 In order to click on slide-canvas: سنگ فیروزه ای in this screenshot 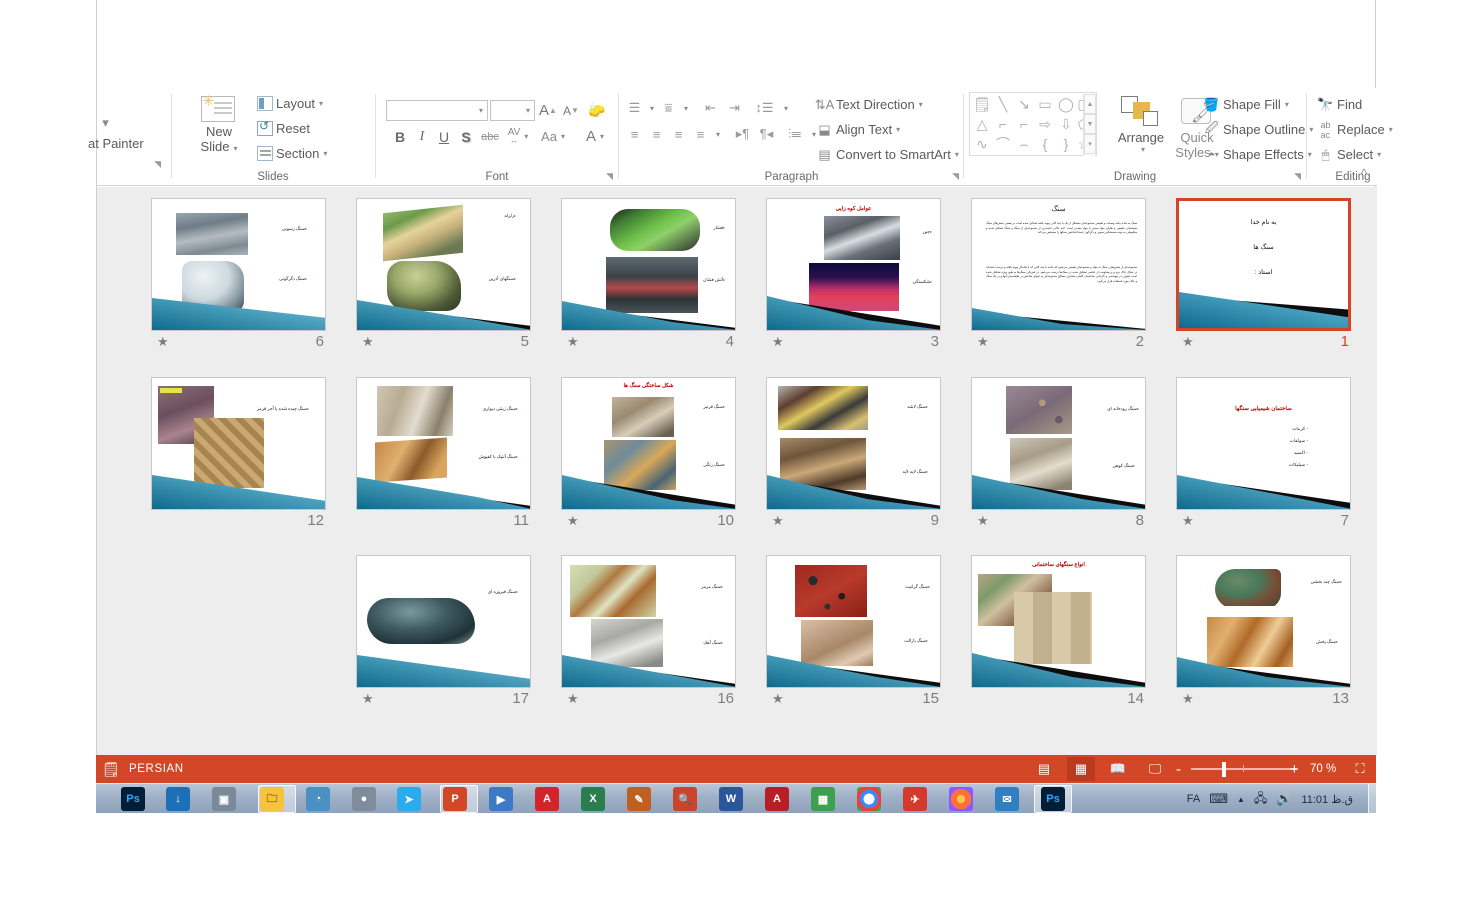, I will do `click(443, 621)`.